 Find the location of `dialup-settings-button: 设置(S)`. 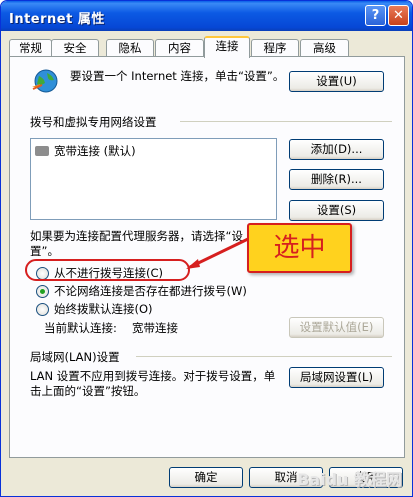

dialup-settings-button: 设置(S) is located at coordinates (336, 210).